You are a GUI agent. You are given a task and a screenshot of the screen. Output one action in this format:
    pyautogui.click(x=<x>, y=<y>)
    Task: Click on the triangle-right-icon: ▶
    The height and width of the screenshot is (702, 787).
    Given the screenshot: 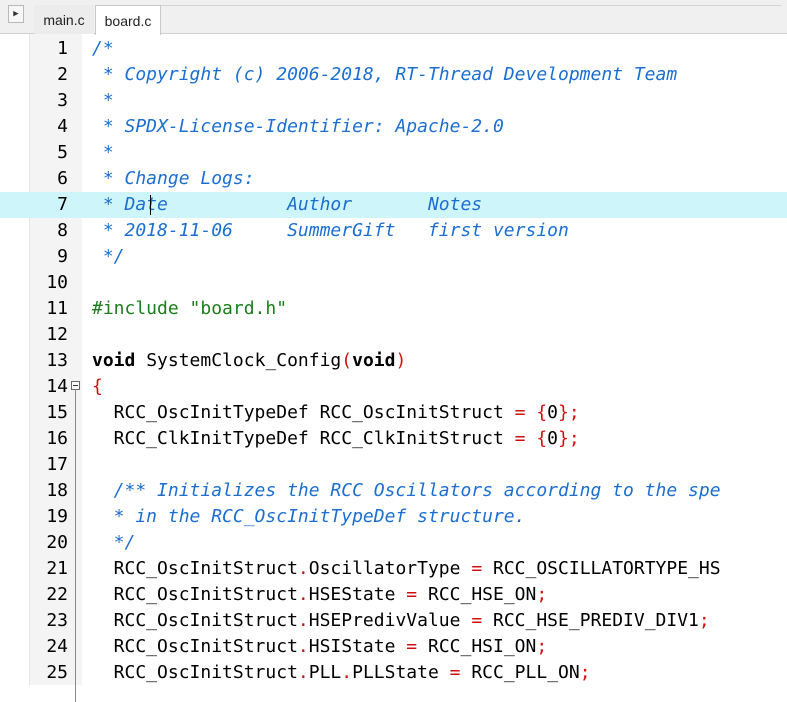 What is the action you would take?
    pyautogui.click(x=16, y=14)
    